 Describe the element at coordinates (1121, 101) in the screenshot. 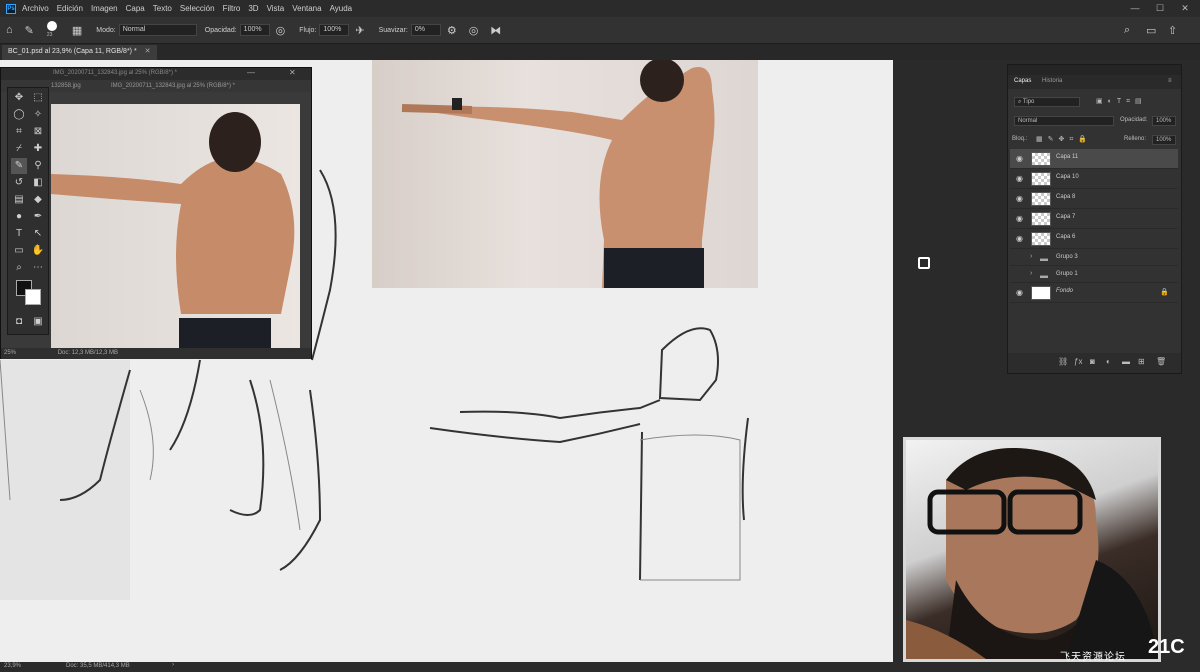

I see `filter-icons: ▣◐T⌗▤` at that location.